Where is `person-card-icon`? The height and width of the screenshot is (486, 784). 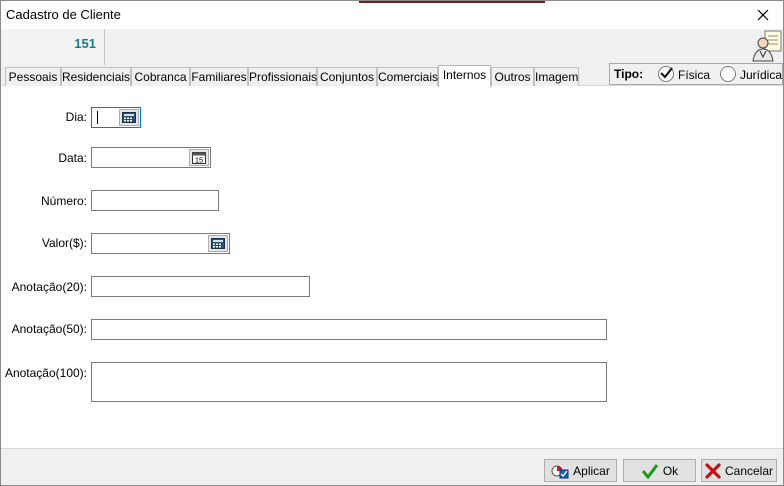 person-card-icon is located at coordinates (767, 46).